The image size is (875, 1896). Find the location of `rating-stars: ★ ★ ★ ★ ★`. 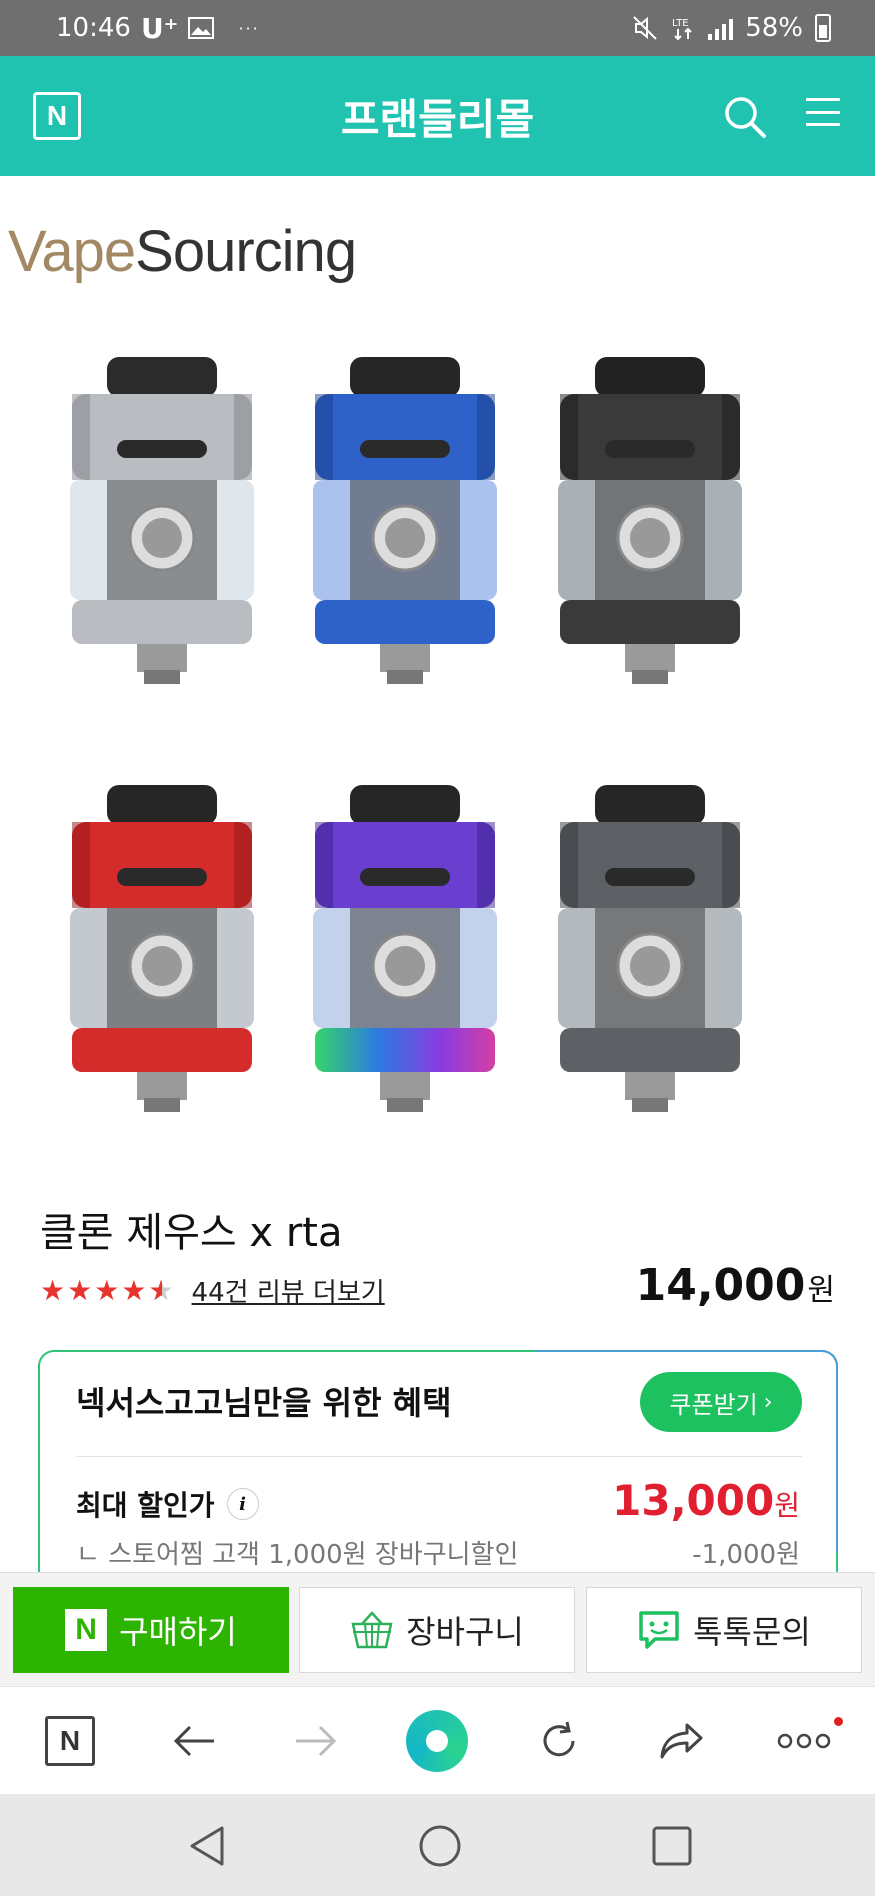

rating-stars: ★ ★ ★ ★ ★ is located at coordinates (107, 1290).